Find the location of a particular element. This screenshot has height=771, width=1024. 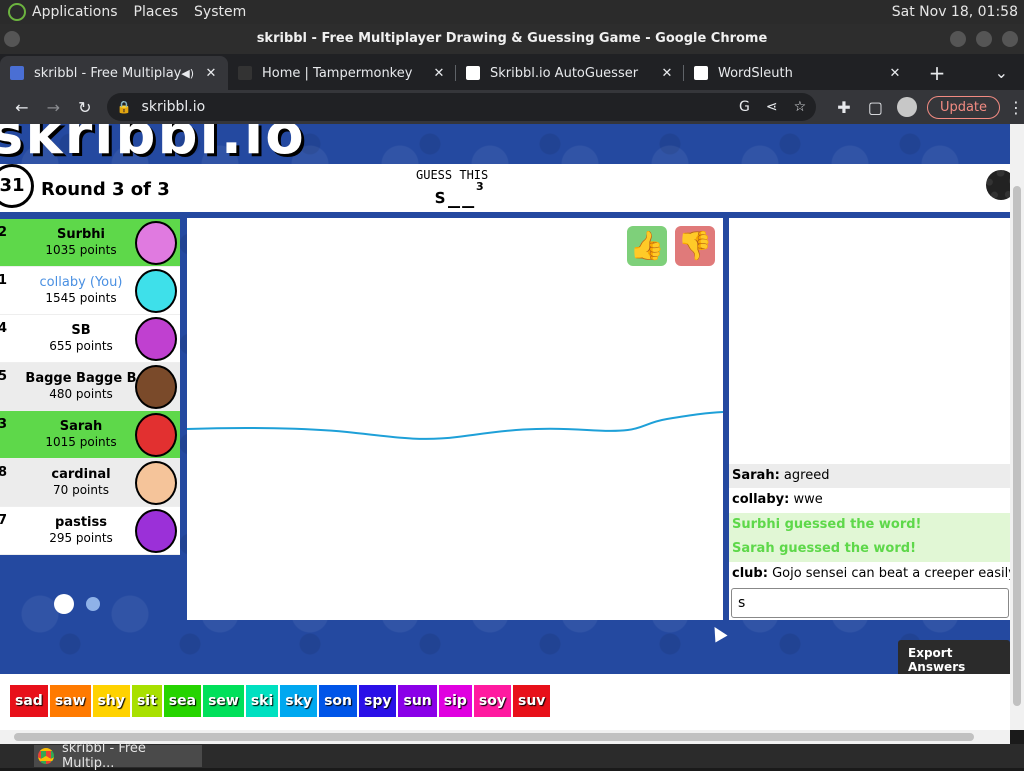

avatar-page-dots is located at coordinates (77, 604).